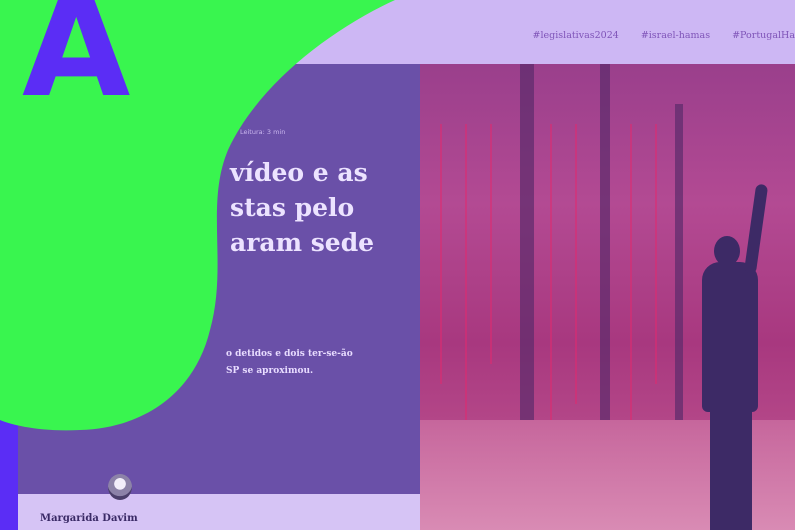  Describe the element at coordinates (756, 229) in the screenshot. I see `protester-arm` at that location.